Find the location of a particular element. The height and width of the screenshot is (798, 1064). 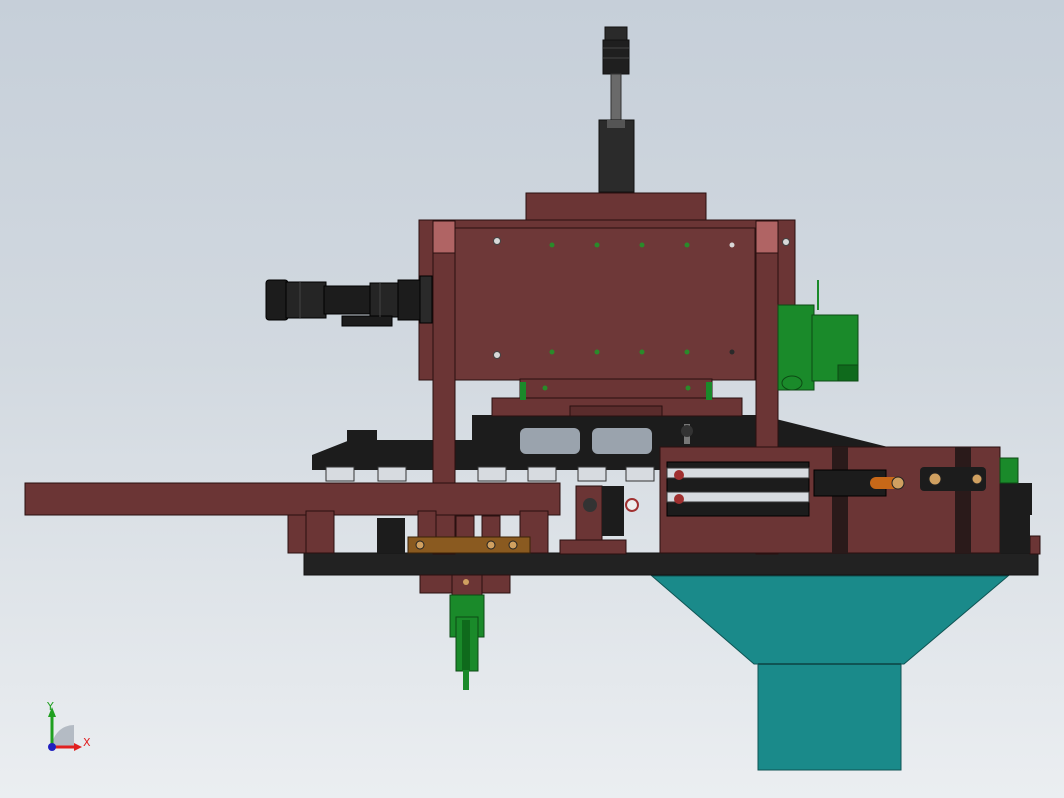

axis-x-label: X is located at coordinates (87, 742).